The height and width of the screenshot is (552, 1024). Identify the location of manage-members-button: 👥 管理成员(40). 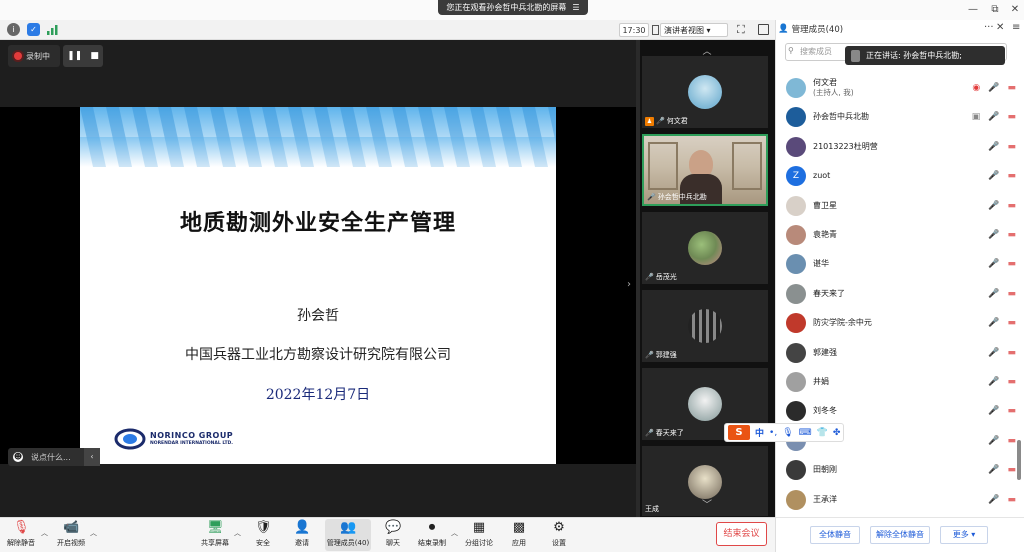
(348, 535).